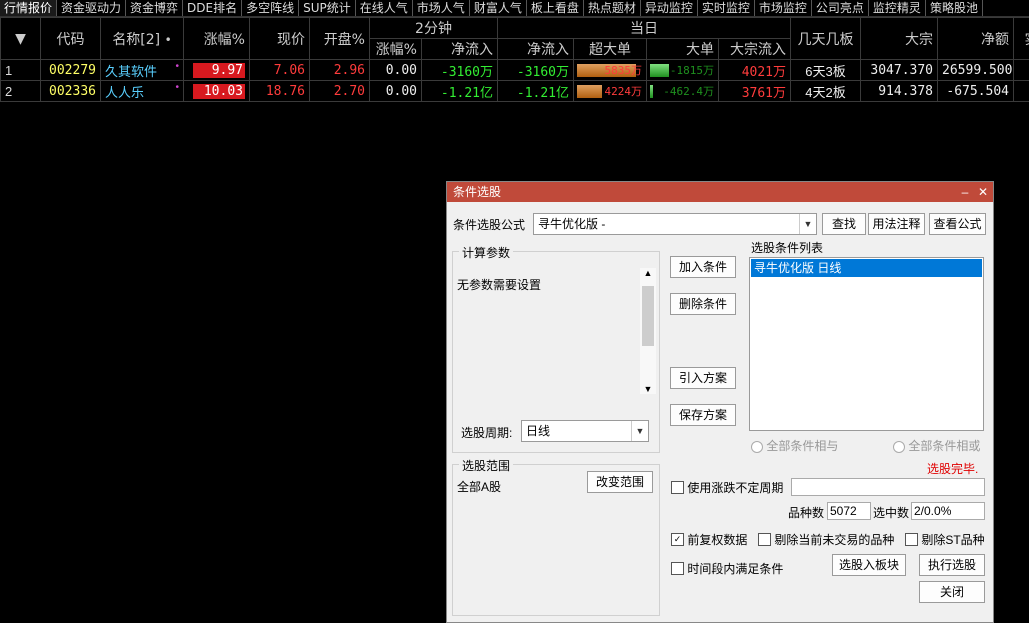  What do you see at coordinates (217, 39) in the screenshot?
I see `col-change-pct: 涨幅%` at bounding box center [217, 39].